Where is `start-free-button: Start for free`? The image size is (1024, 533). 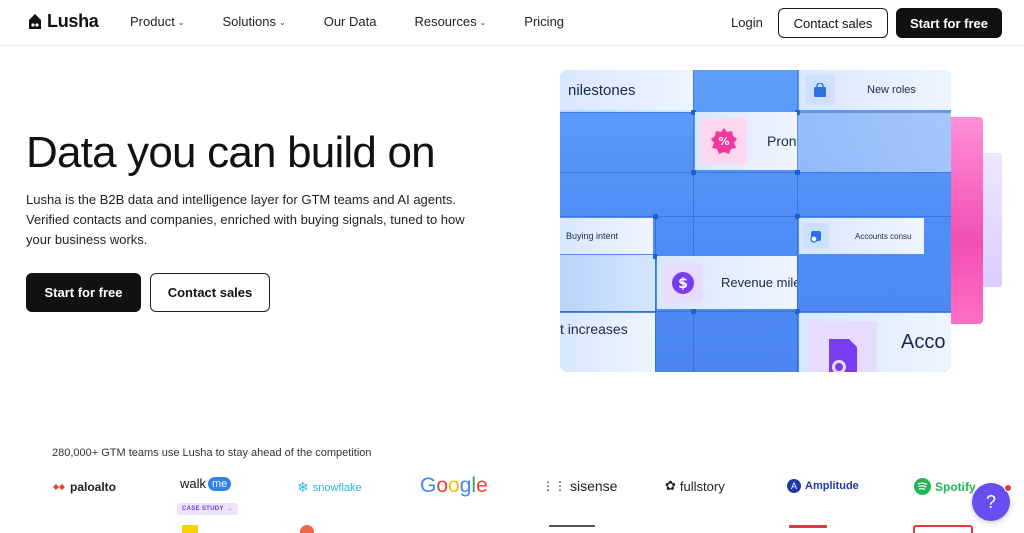 start-free-button: Start for free is located at coordinates (949, 23).